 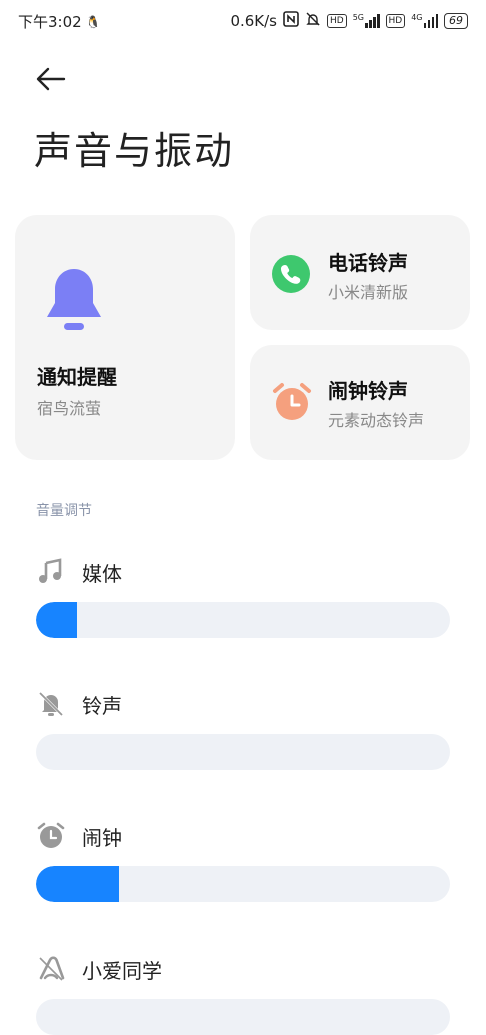 What do you see at coordinates (57, 620) in the screenshot?
I see `volume-fill-media` at bounding box center [57, 620].